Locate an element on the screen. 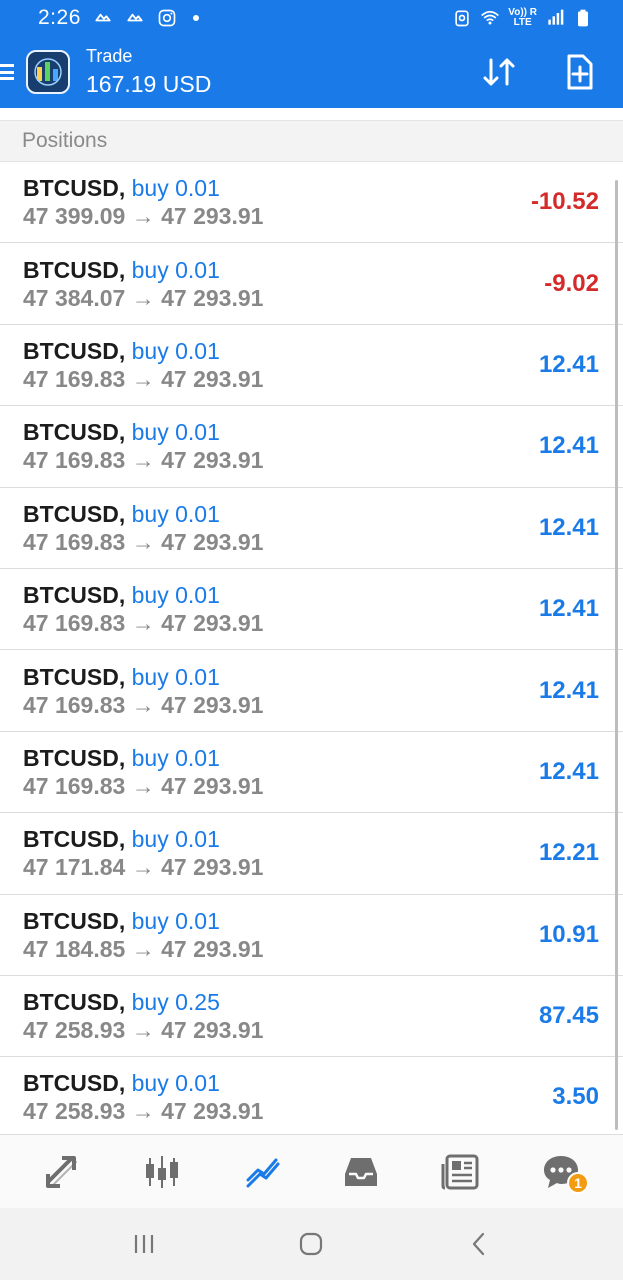 The width and height of the screenshot is (623, 1280). nav-news is located at coordinates (461, 1172).